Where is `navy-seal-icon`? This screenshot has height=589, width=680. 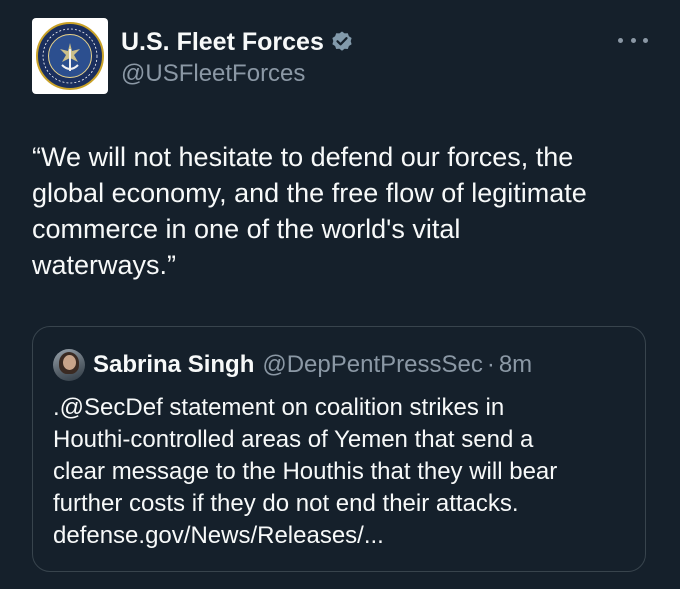 navy-seal-icon is located at coordinates (70, 56).